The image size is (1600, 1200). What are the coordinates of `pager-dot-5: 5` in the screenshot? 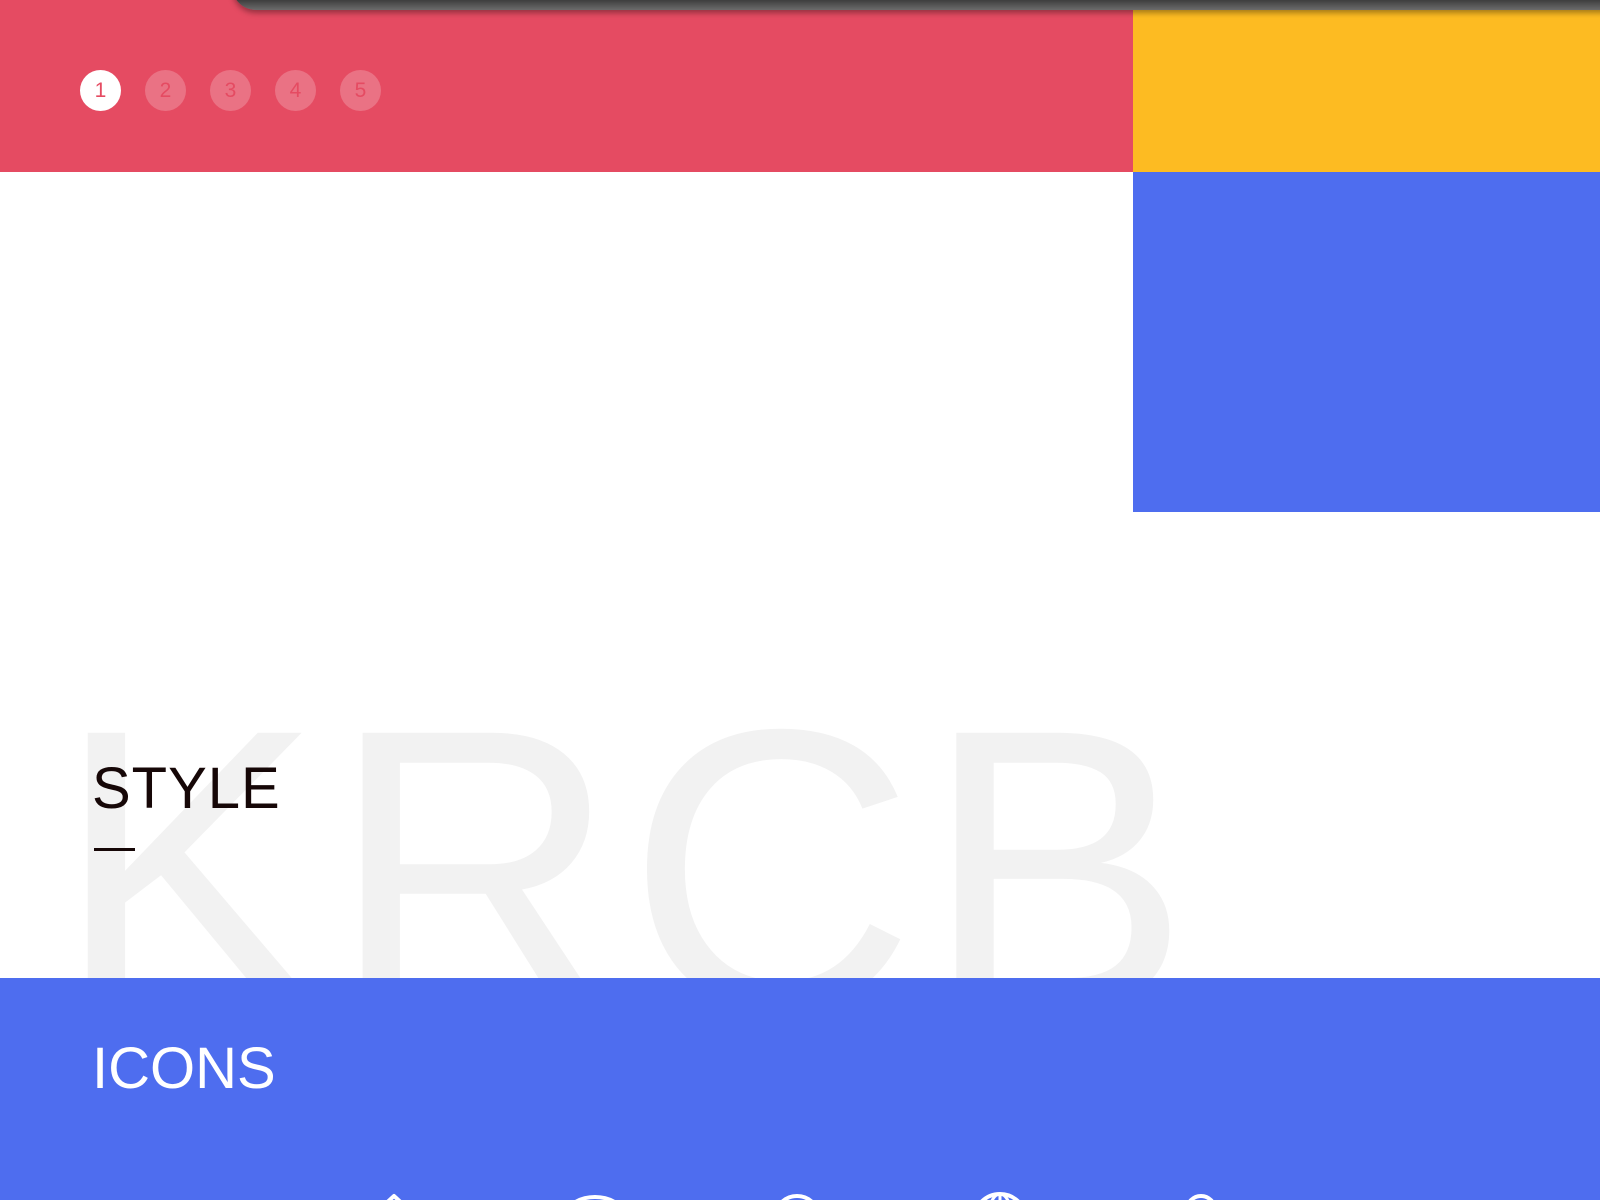 It's located at (360, 90).